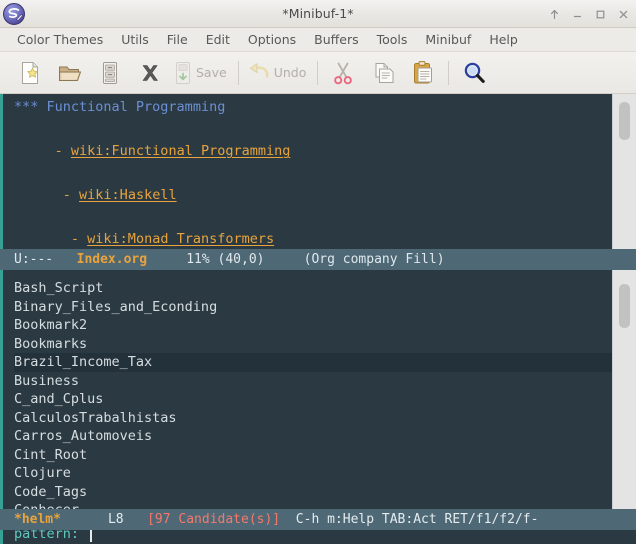 The image size is (636, 544). Describe the element at coordinates (600, 14) in the screenshot. I see `maximize-button` at that location.